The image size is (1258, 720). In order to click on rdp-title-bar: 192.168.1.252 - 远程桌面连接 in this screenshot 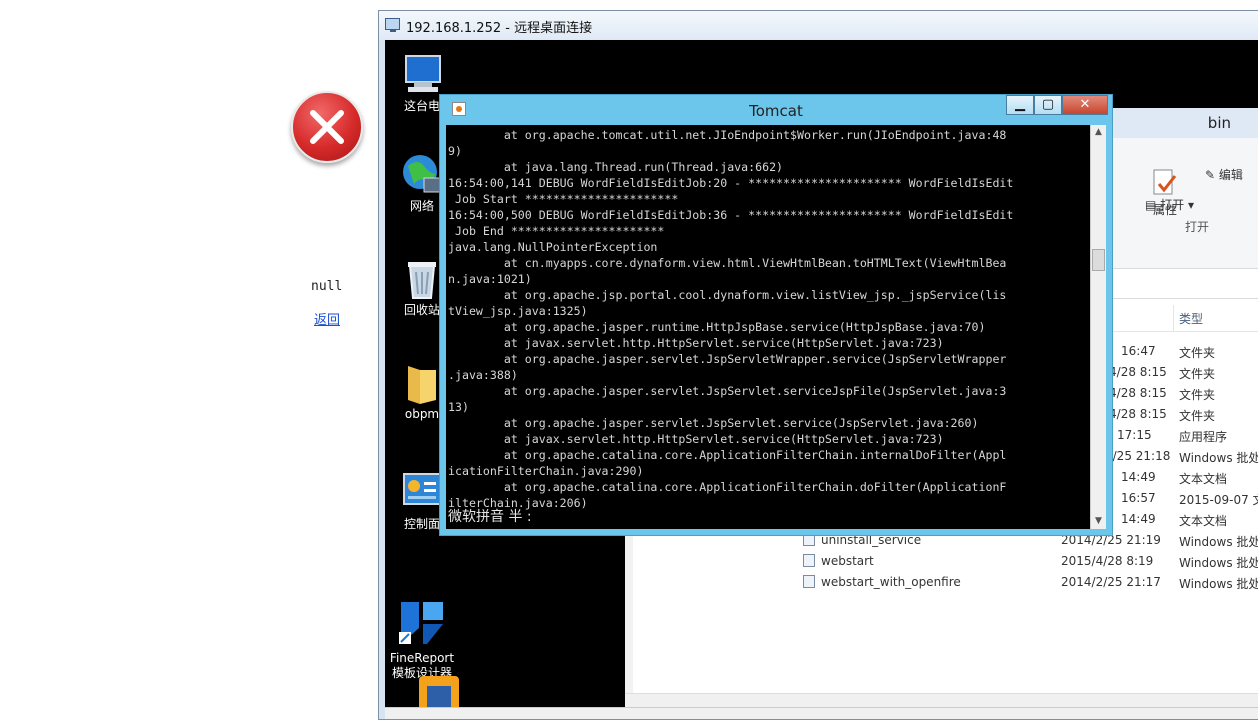, I will do `click(818, 25)`.